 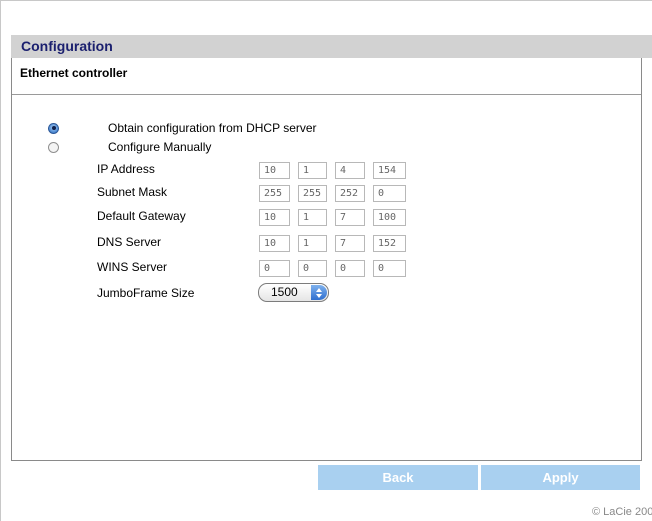 What do you see at coordinates (274, 193) in the screenshot?
I see `subnet-mask-octet-1: 255` at bounding box center [274, 193].